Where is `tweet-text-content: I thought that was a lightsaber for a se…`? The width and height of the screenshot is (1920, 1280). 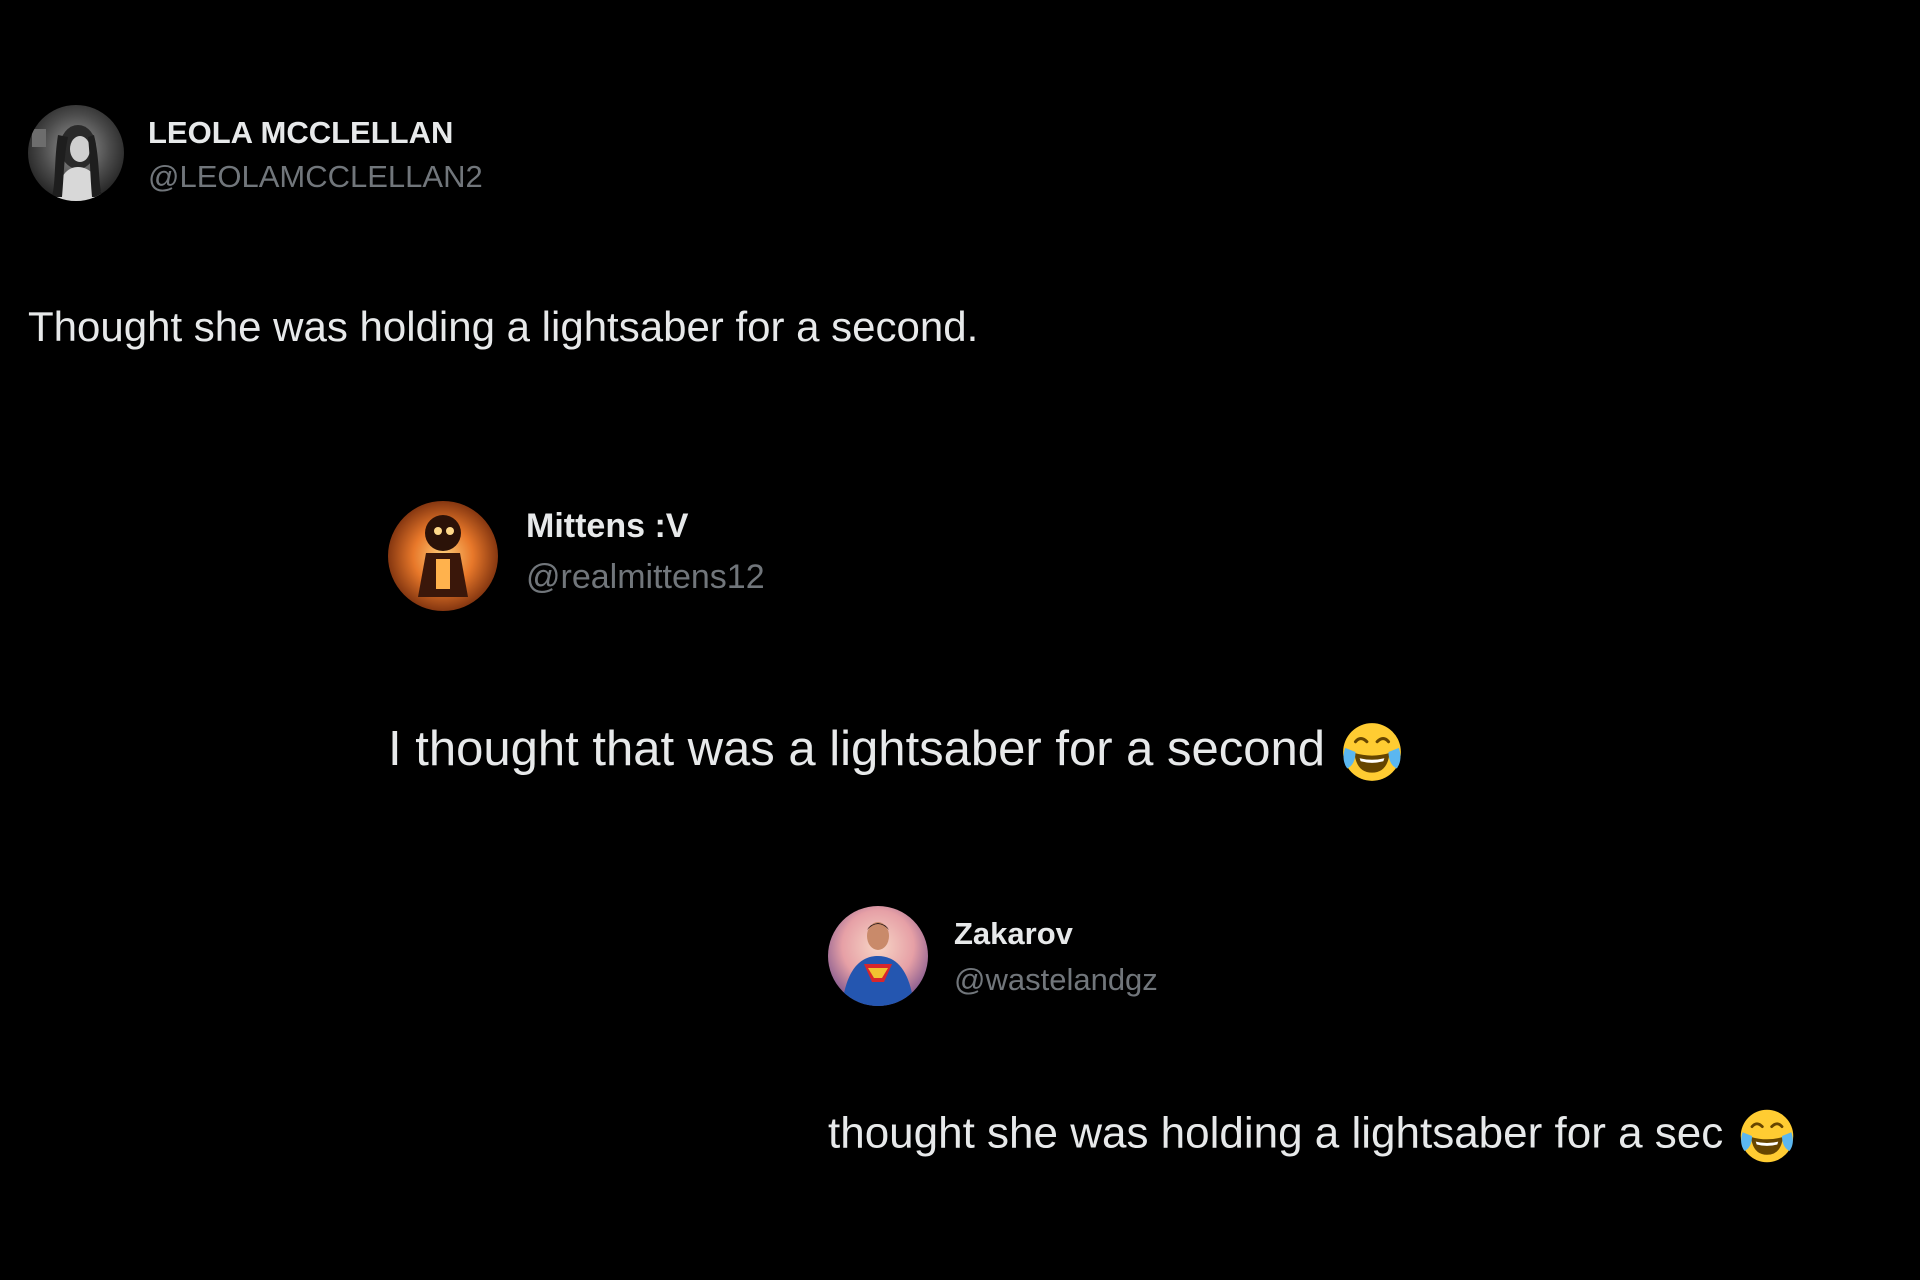
tweet-text-content: I thought that was a lightsaber for a se… is located at coordinates (857, 748).